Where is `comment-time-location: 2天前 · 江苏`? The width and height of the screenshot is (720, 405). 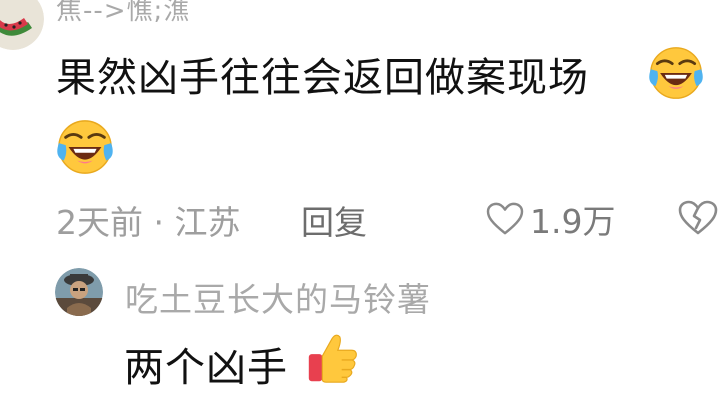
comment-time-location: 2天前 · 江苏 is located at coordinates (148, 222).